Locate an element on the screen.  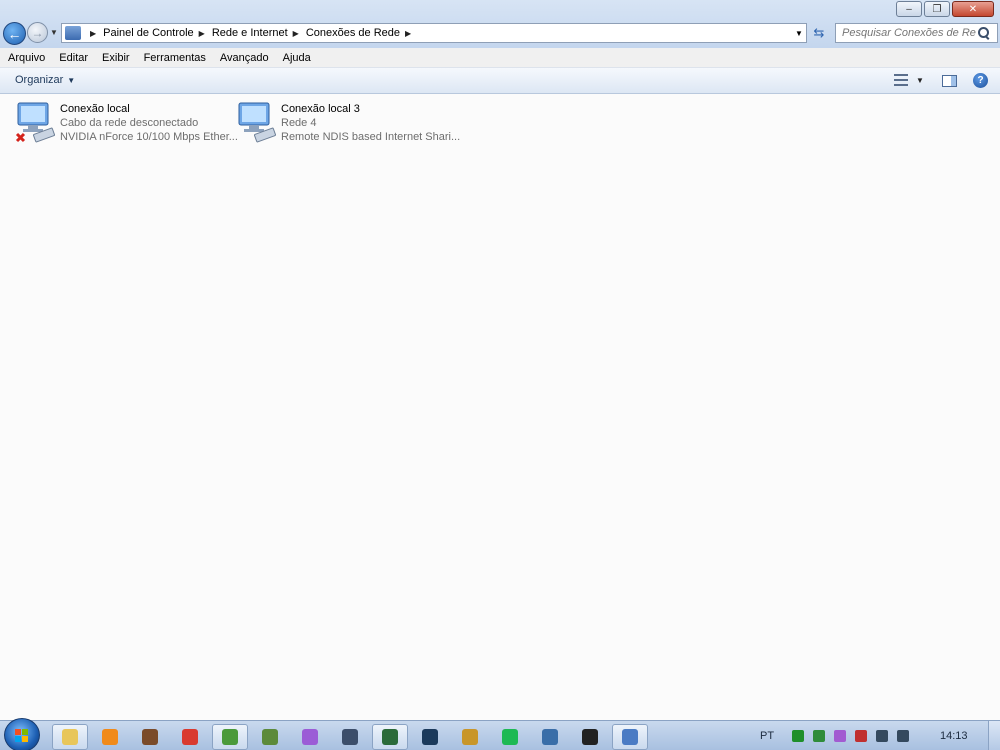
steam-icon is located at coordinates (430, 737).